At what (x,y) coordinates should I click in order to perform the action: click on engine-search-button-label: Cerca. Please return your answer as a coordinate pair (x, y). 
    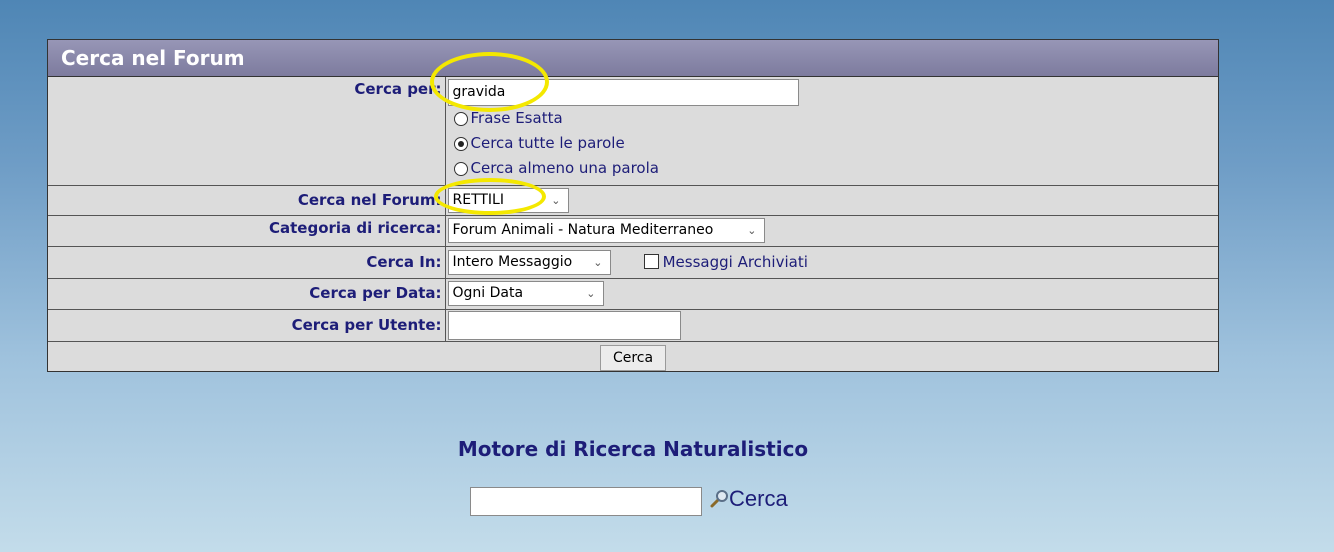
    Looking at the image, I should click on (758, 498).